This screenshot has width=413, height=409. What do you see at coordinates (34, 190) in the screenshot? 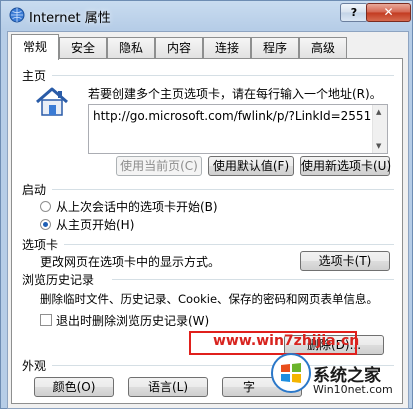
I see `startup-section-title: 启动` at bounding box center [34, 190].